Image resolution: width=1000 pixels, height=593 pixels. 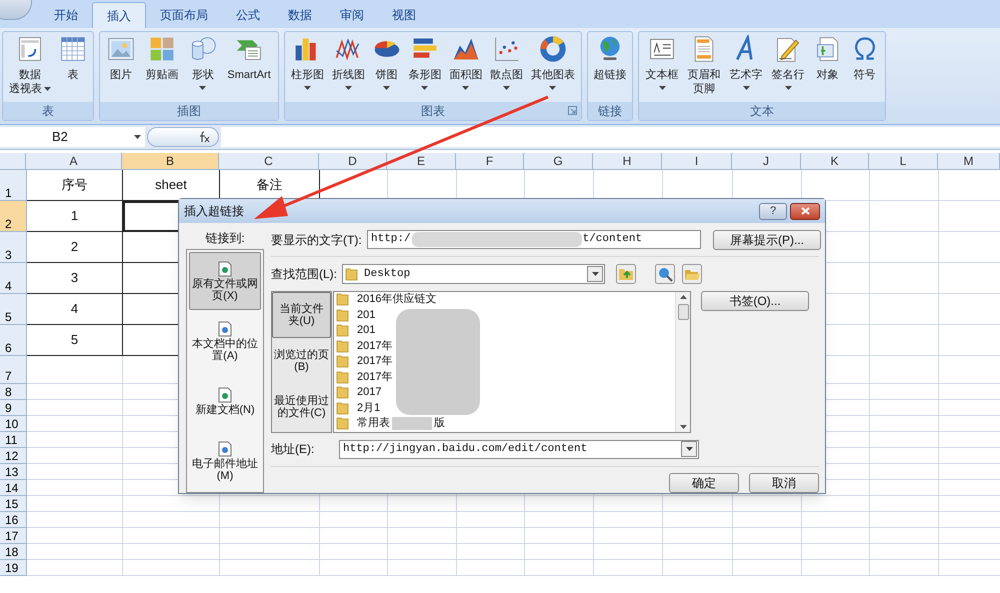 What do you see at coordinates (248, 15) in the screenshot?
I see `ribbon-tab: 公式` at bounding box center [248, 15].